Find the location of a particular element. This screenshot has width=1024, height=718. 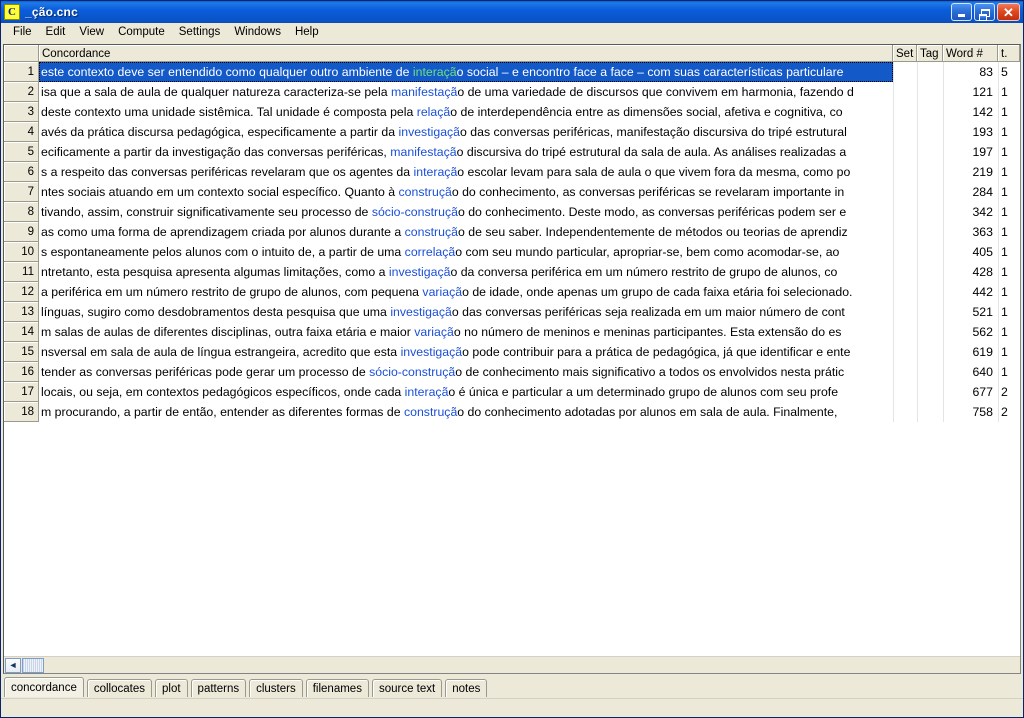

concordance-keyword: interaçã is located at coordinates (434, 72).